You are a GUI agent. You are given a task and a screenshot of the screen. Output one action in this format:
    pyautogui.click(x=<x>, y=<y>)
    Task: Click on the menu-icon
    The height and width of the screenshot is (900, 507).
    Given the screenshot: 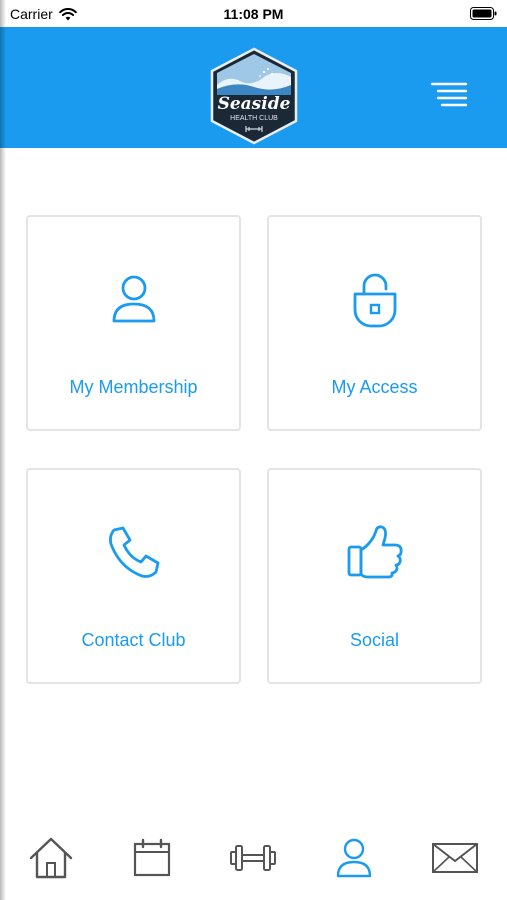 What is the action you would take?
    pyautogui.click(x=449, y=94)
    